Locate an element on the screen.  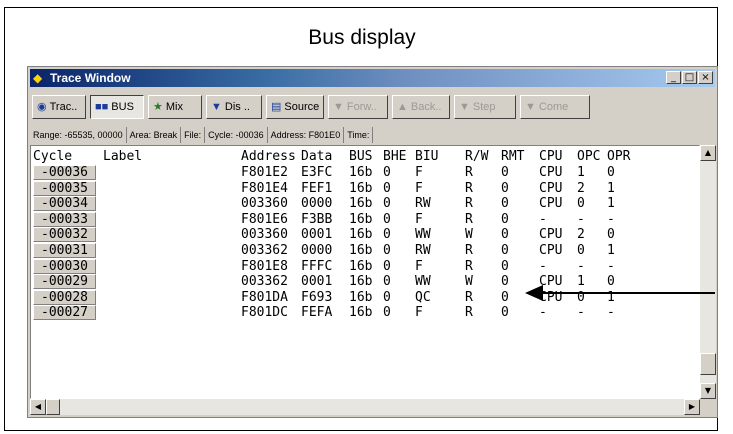
forward-icon: ▼ is located at coordinates (338, 107).